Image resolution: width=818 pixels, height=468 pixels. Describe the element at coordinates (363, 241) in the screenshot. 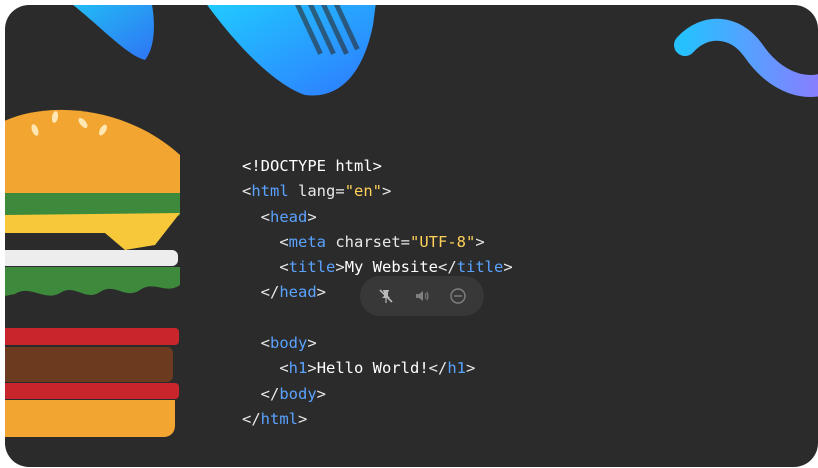

I see `code-token: charset` at that location.